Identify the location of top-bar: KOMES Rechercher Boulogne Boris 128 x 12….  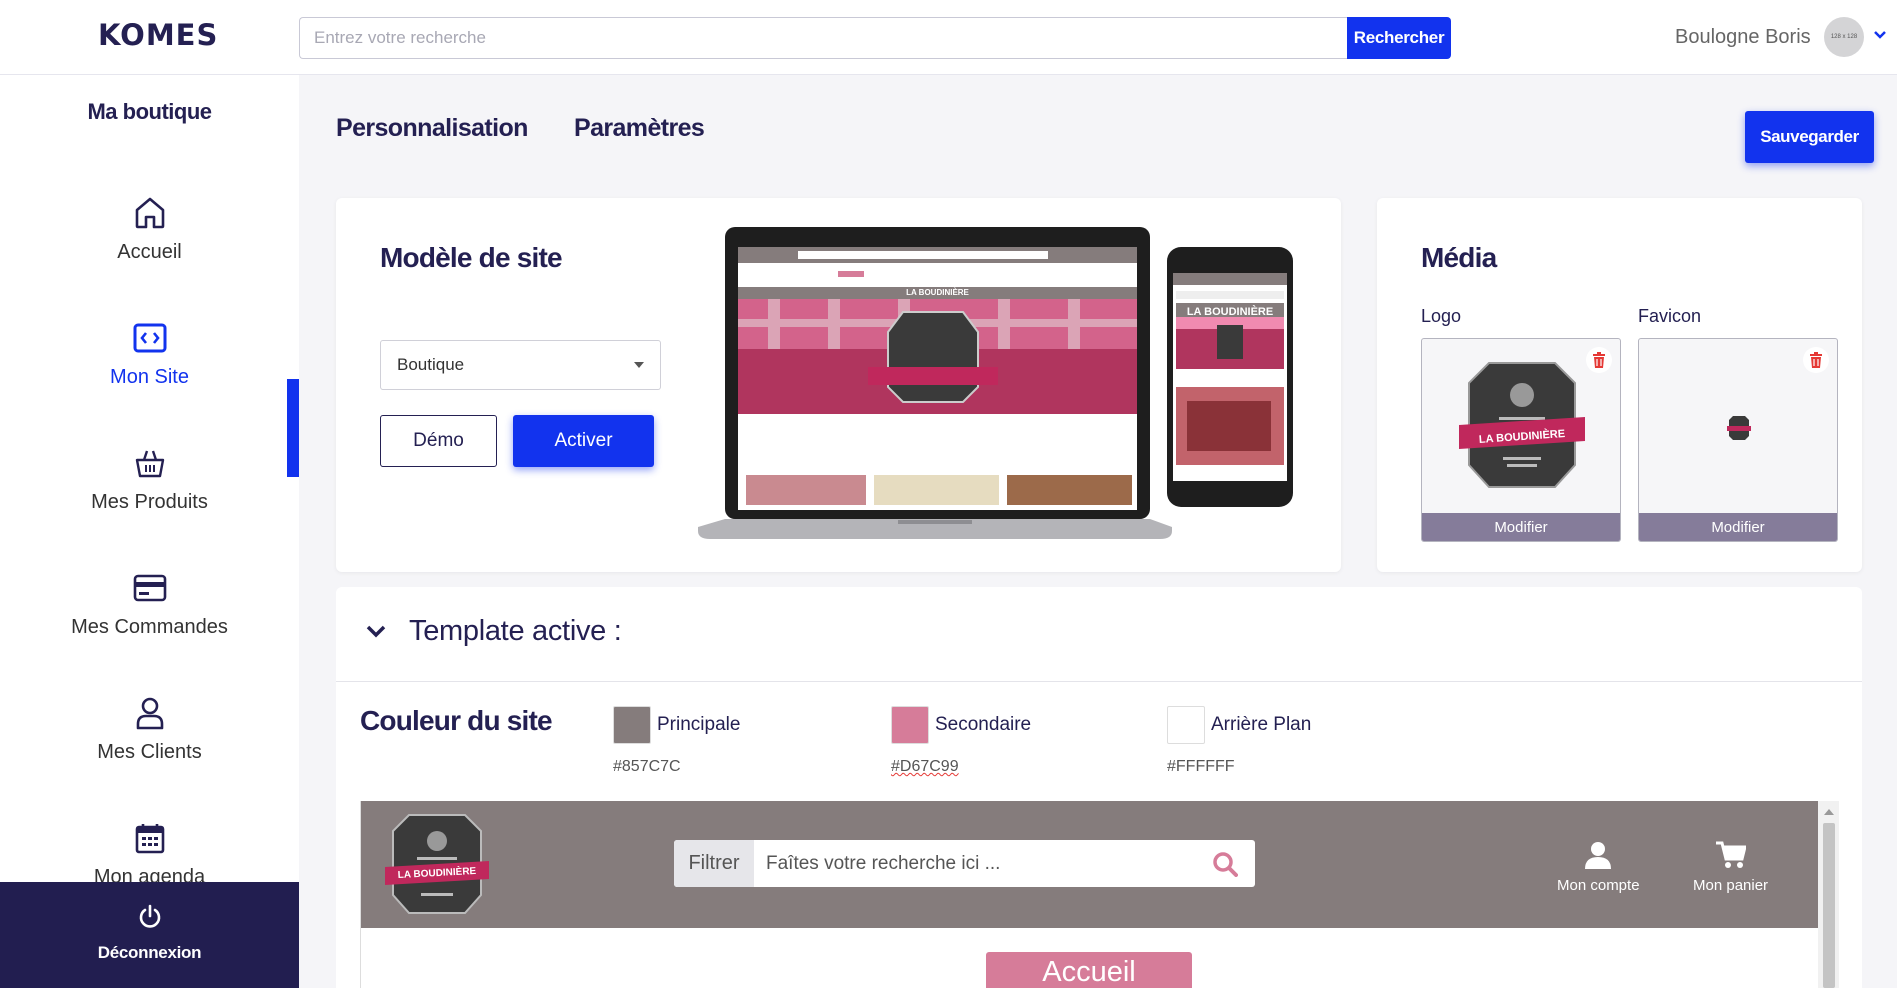
(948, 37).